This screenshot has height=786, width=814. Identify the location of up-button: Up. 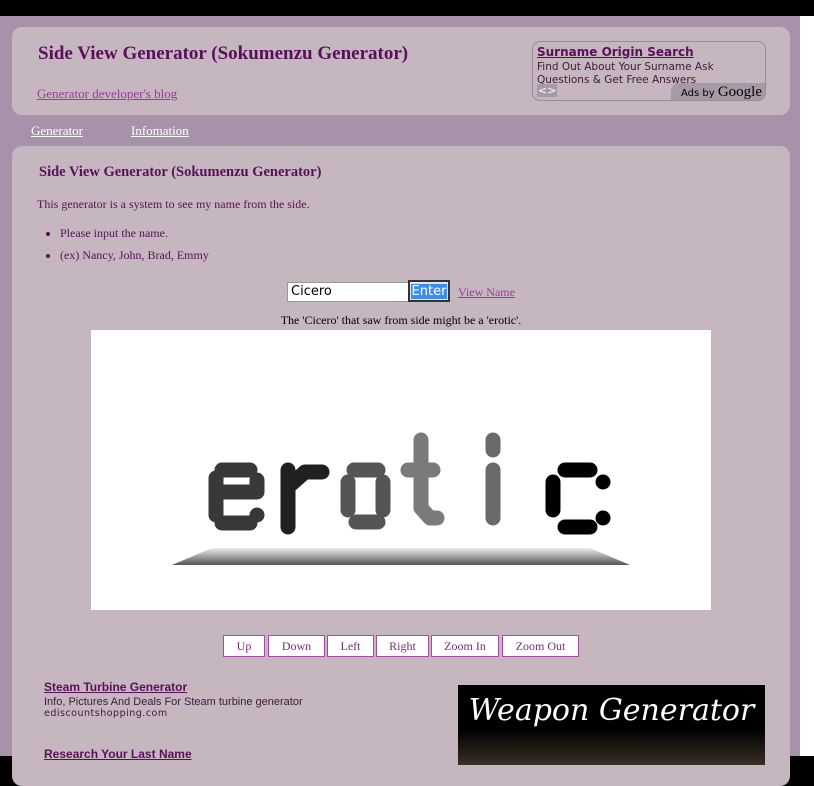
(244, 646).